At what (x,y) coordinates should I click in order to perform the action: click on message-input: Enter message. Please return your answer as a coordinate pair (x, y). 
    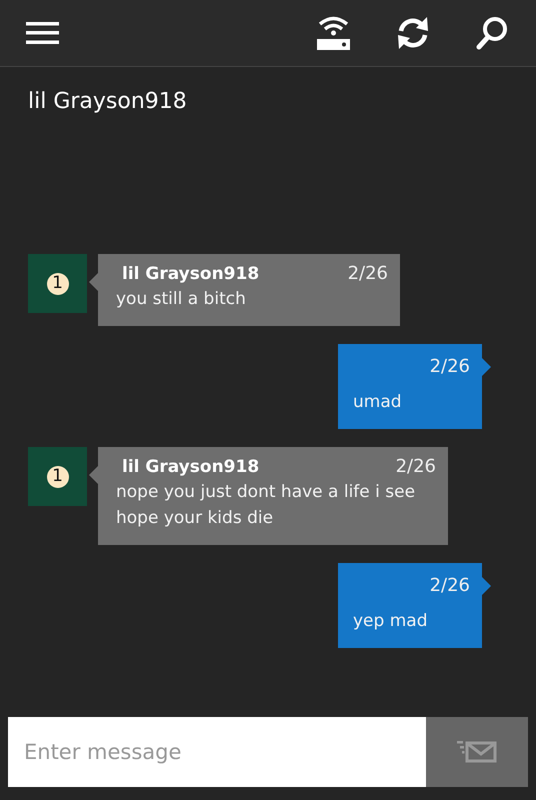
    Looking at the image, I should click on (217, 752).